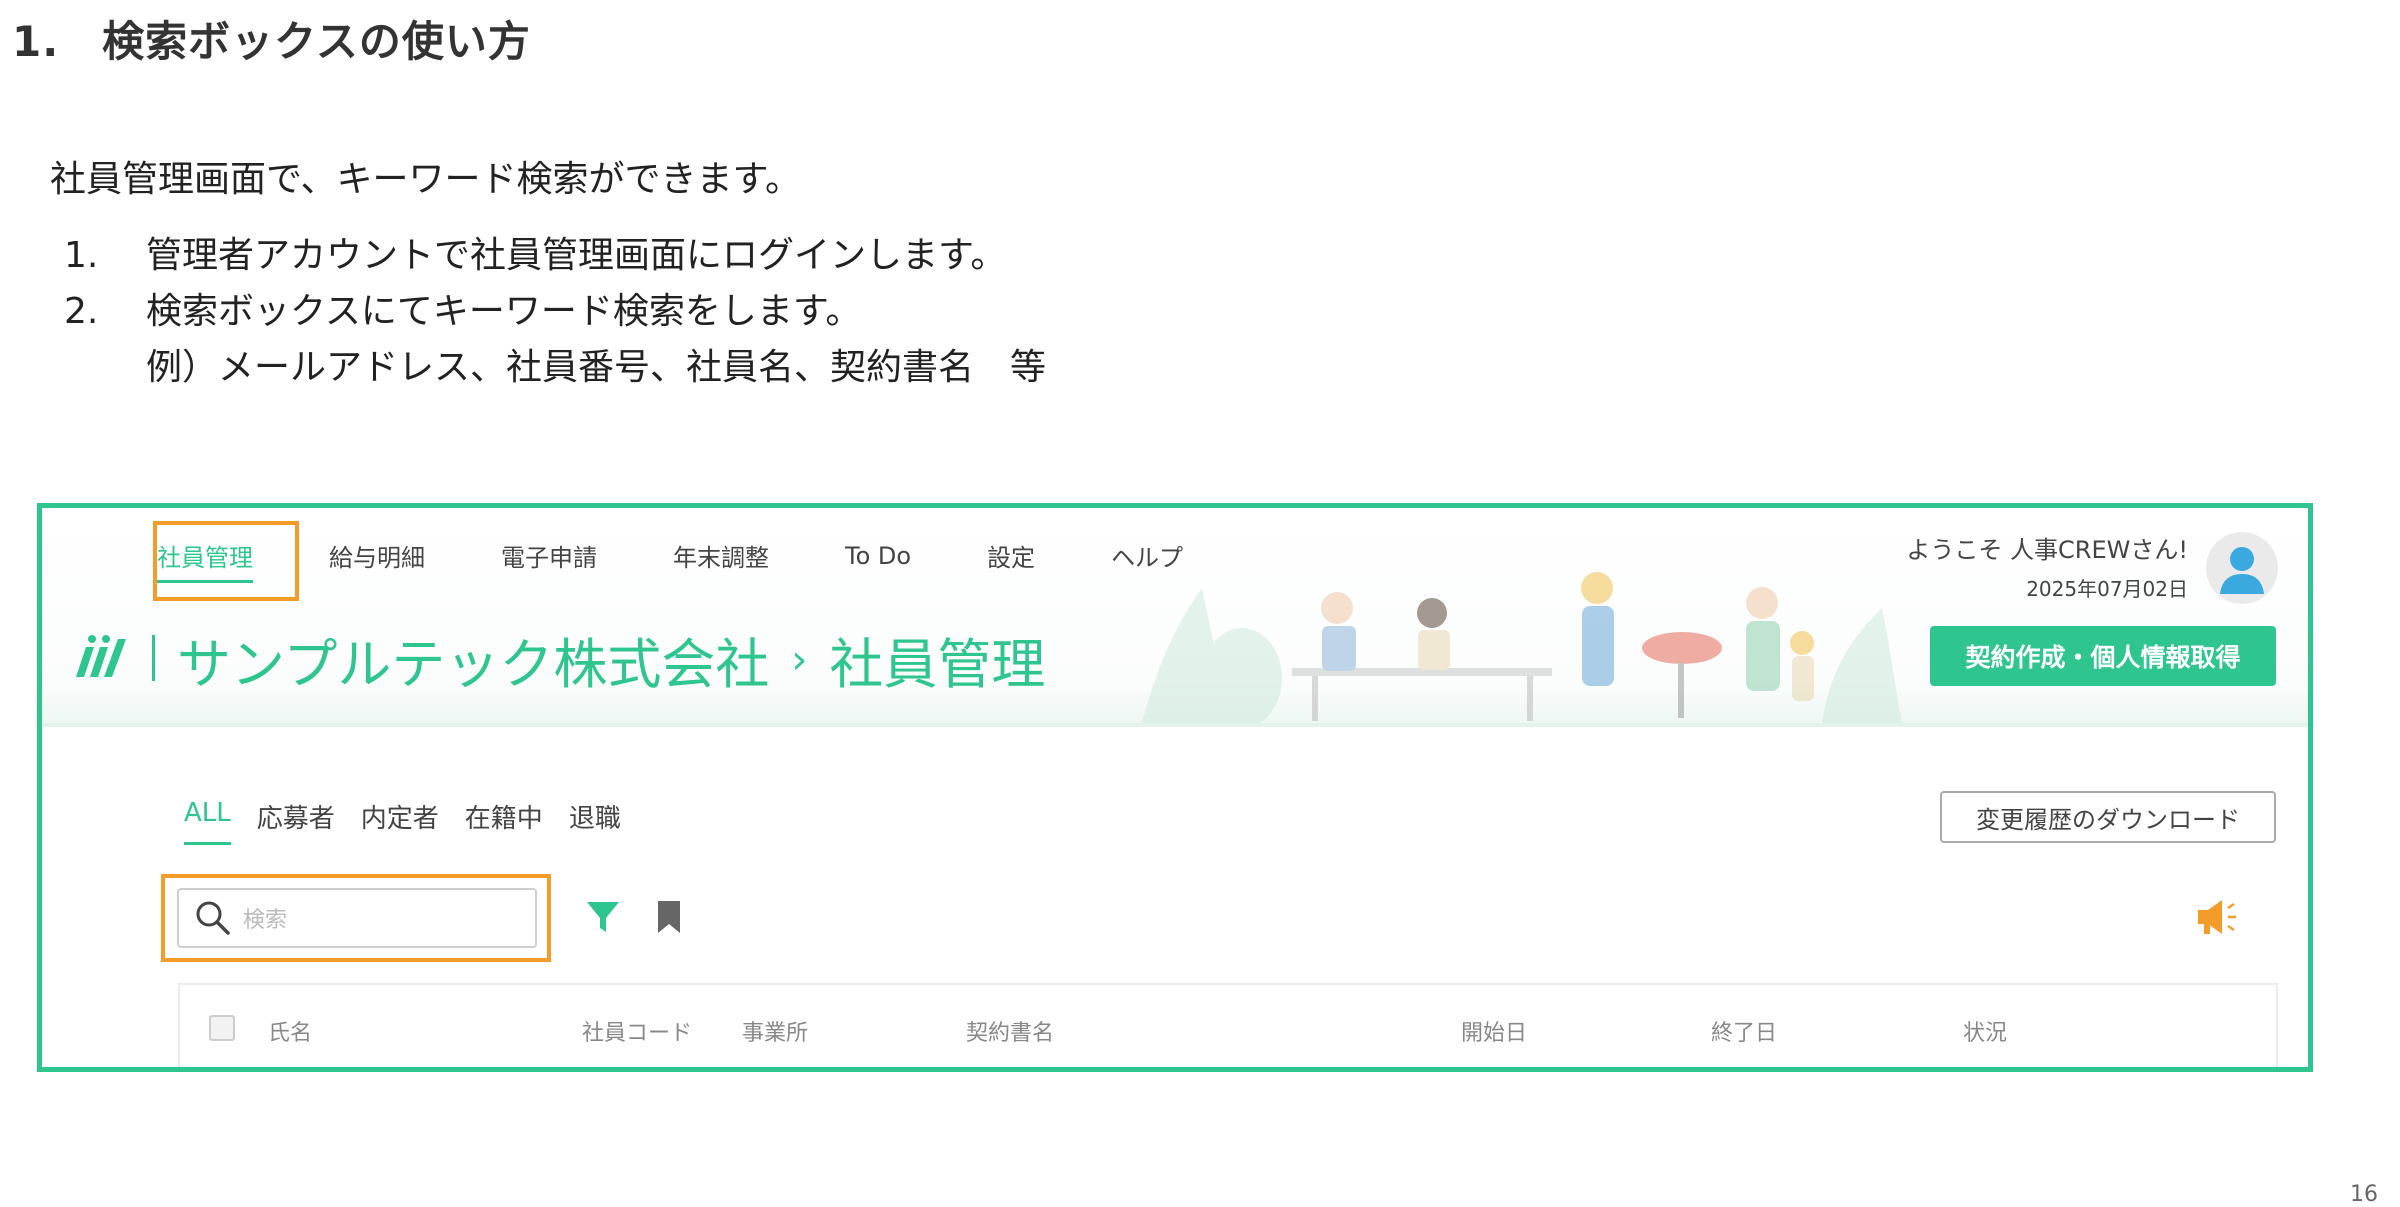 Image resolution: width=2400 pixels, height=1207 pixels. I want to click on select-all-checkbox, so click(222, 1028).